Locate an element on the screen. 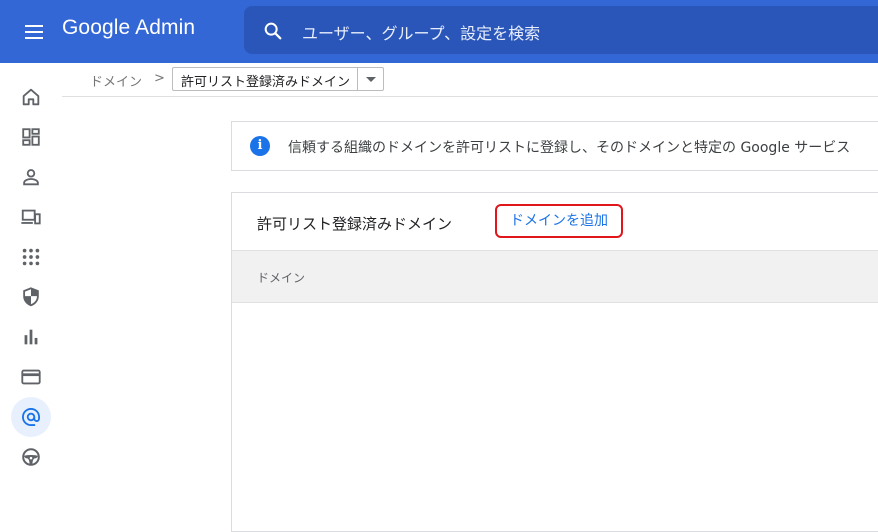 The image size is (878, 532). nav-security is located at coordinates (31, 297).